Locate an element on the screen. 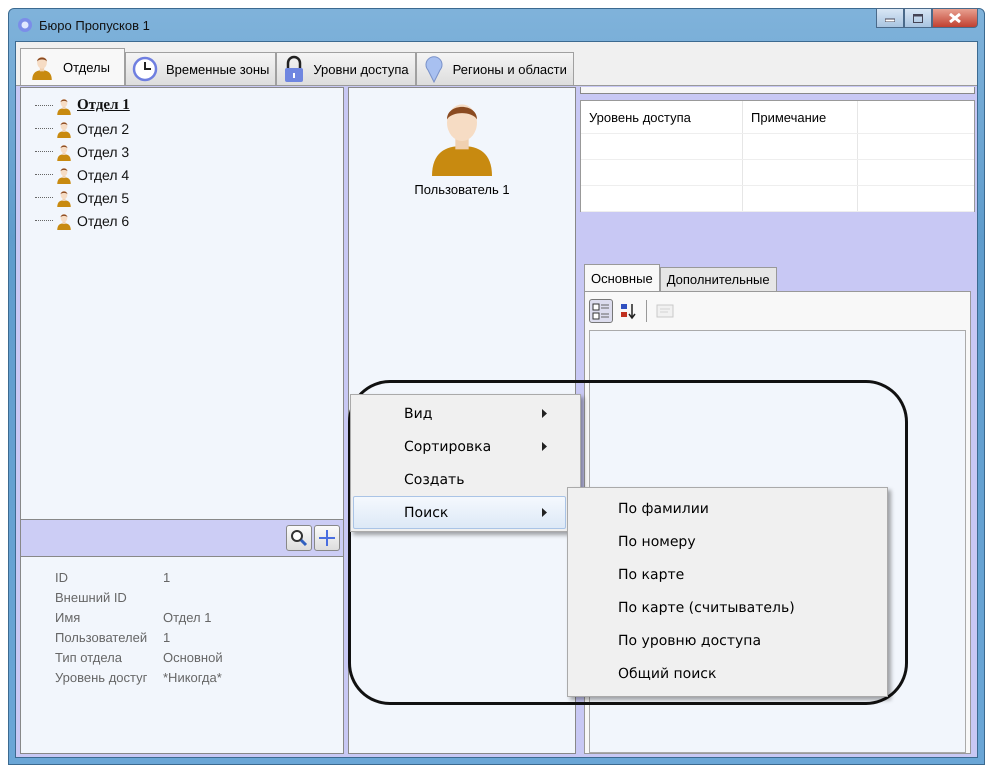  property-name: ID is located at coordinates (62, 577).